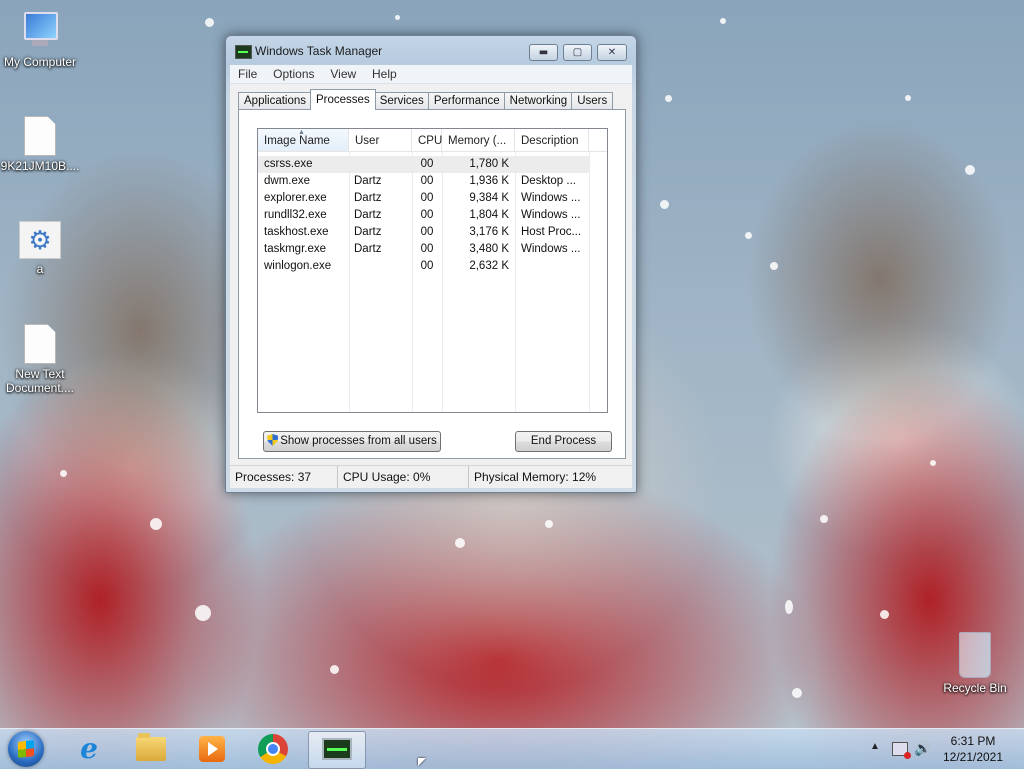 This screenshot has width=1024, height=769. Describe the element at coordinates (922, 748) in the screenshot. I see `volume-icon: 🔊` at that location.